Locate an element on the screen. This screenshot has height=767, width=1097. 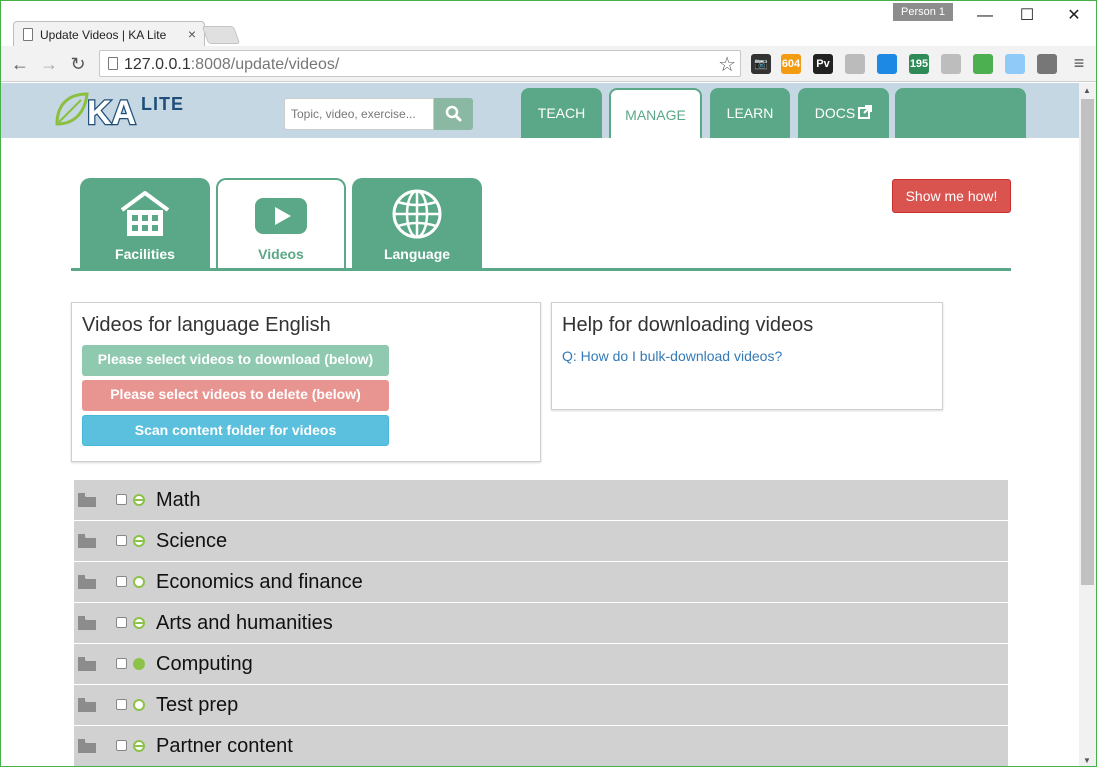
puzzle-icon is located at coordinates (855, 64).